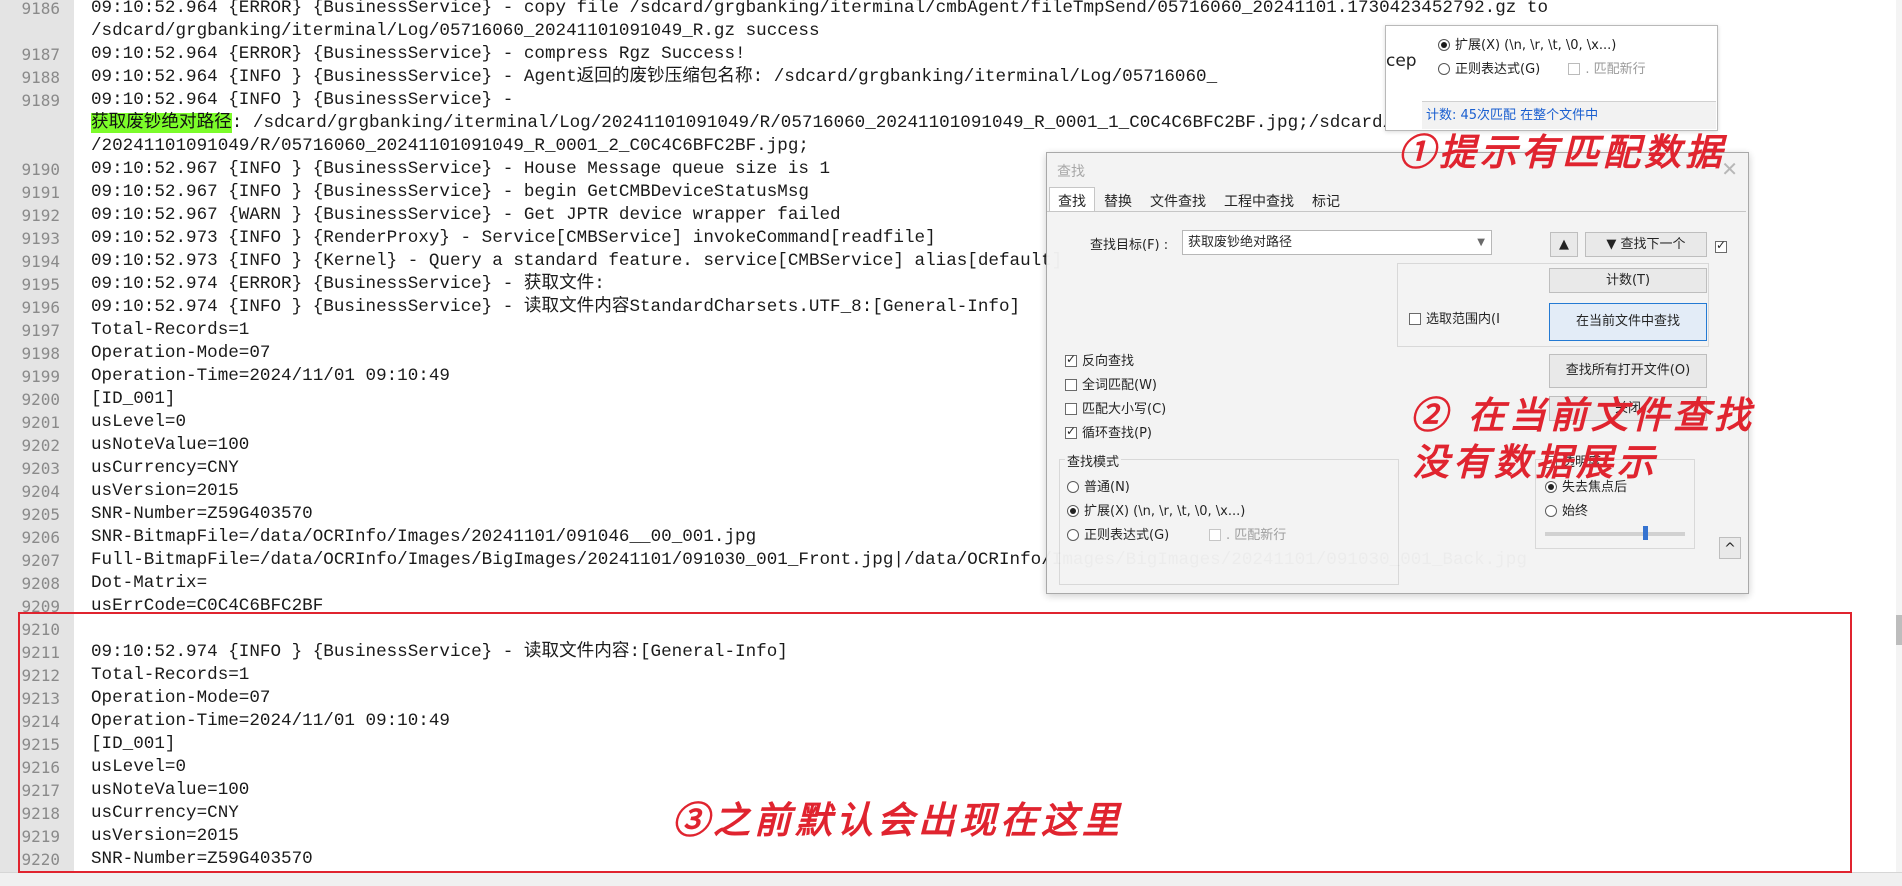 This screenshot has height=886, width=1902. Describe the element at coordinates (133, 399) in the screenshot. I see `line-text: [ID_001]` at that location.